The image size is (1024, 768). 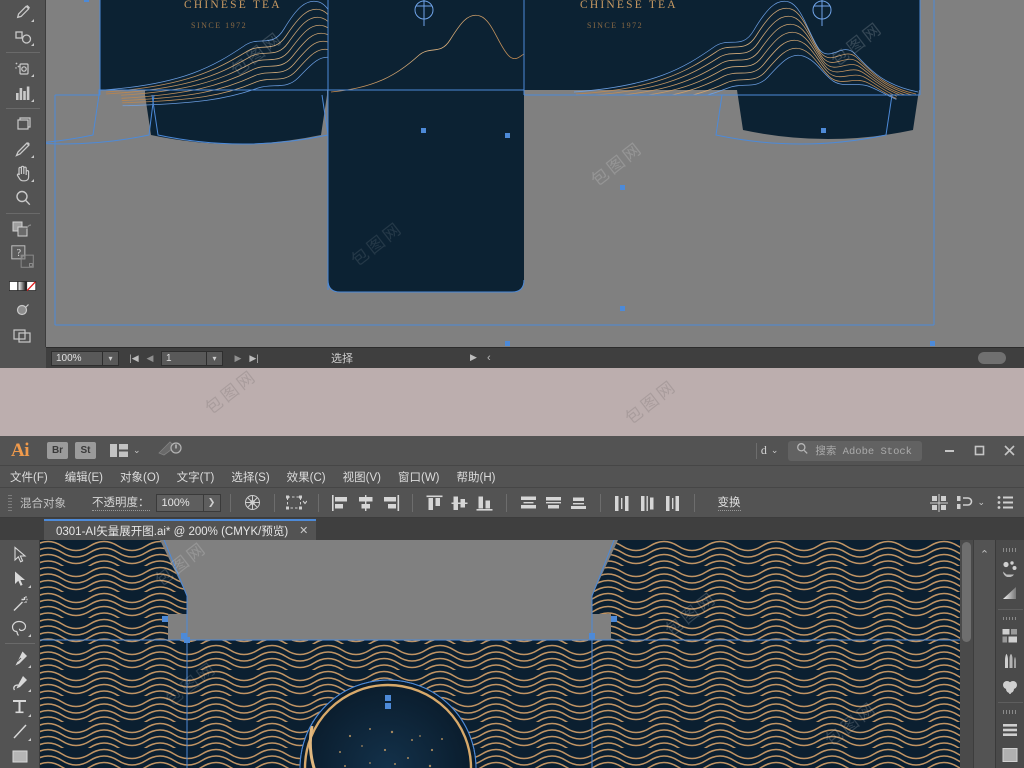 What do you see at coordinates (125, 450) in the screenshot?
I see `workspace-switcher: ⌄` at bounding box center [125, 450].